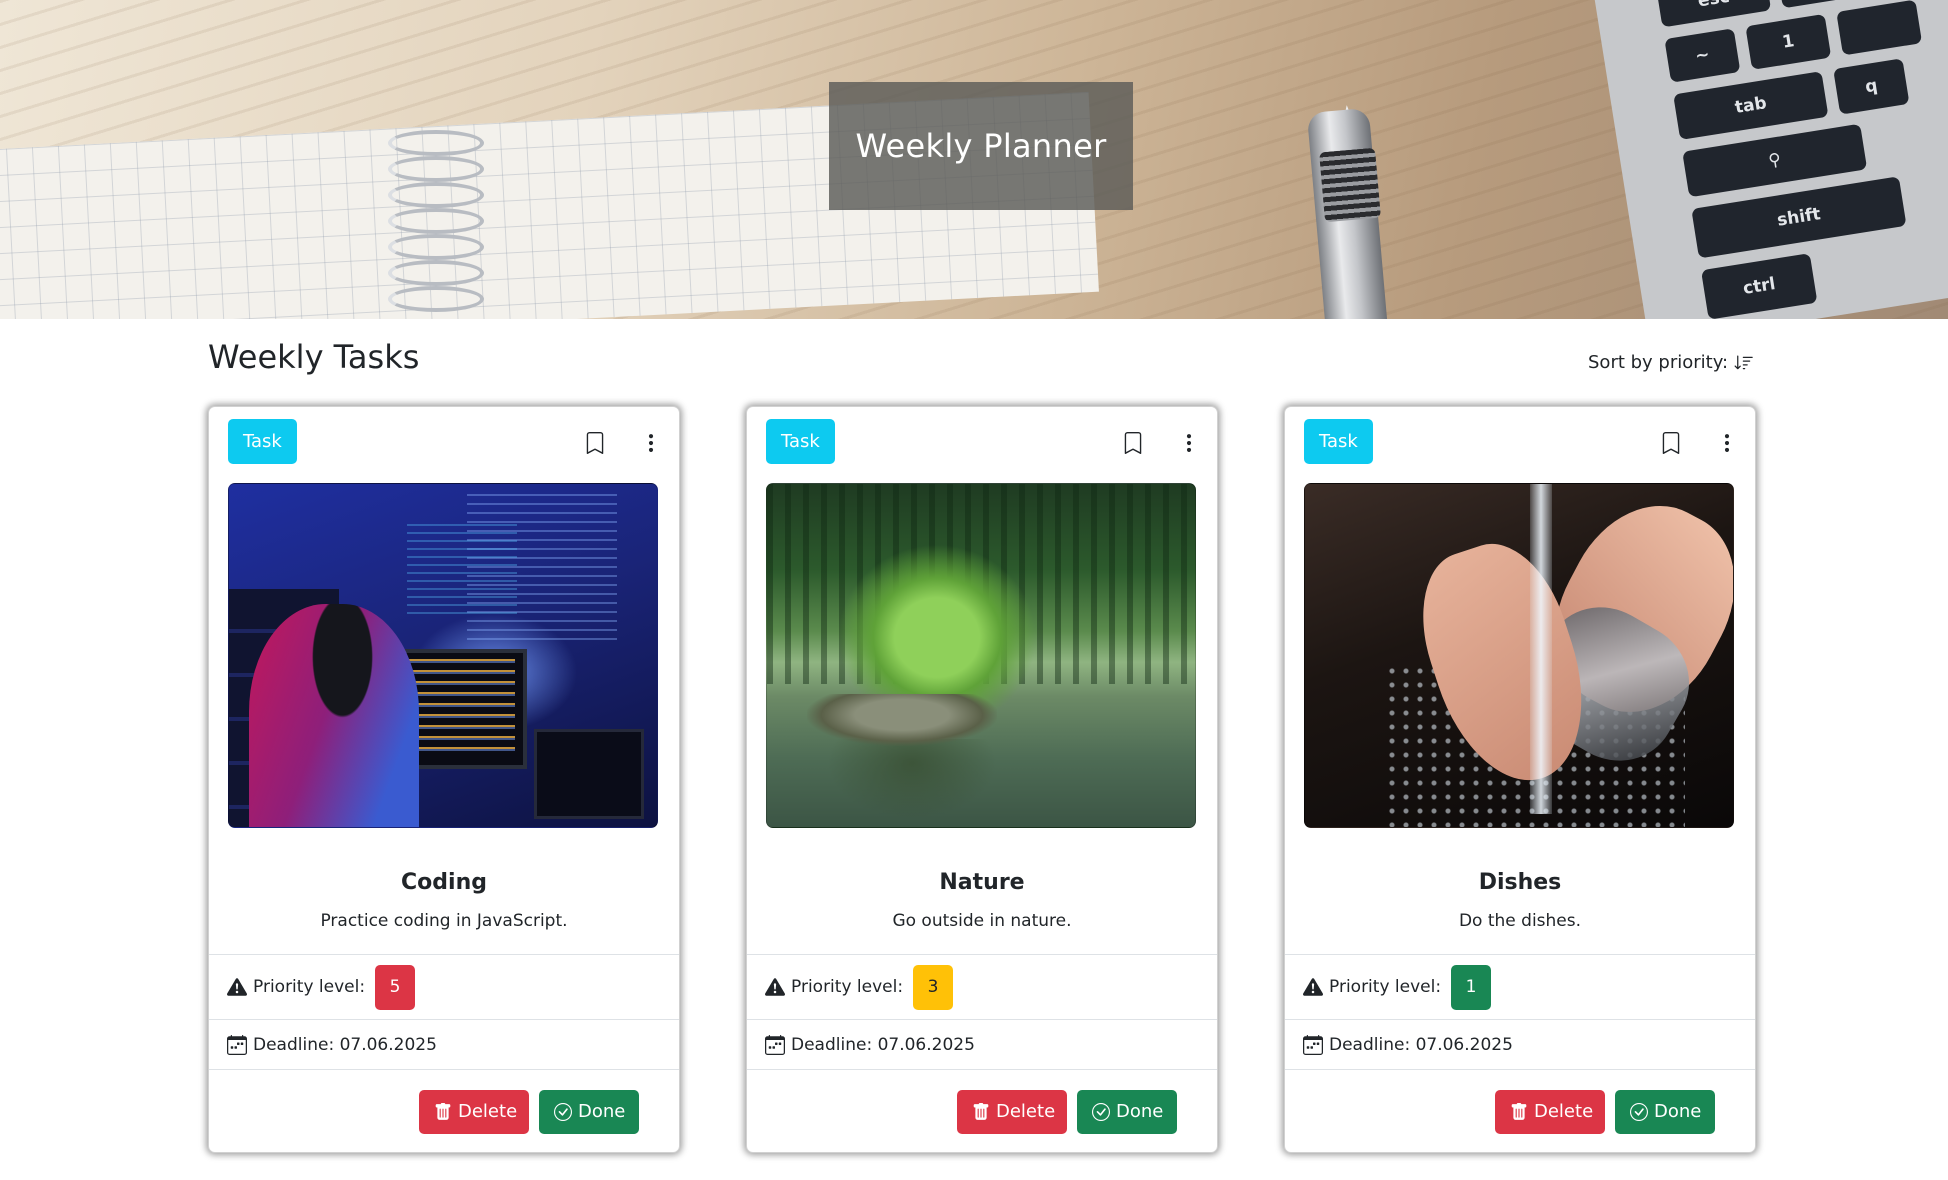 The height and width of the screenshot is (1180, 1948). I want to click on sort-label: Sort by priority:, so click(1658, 362).